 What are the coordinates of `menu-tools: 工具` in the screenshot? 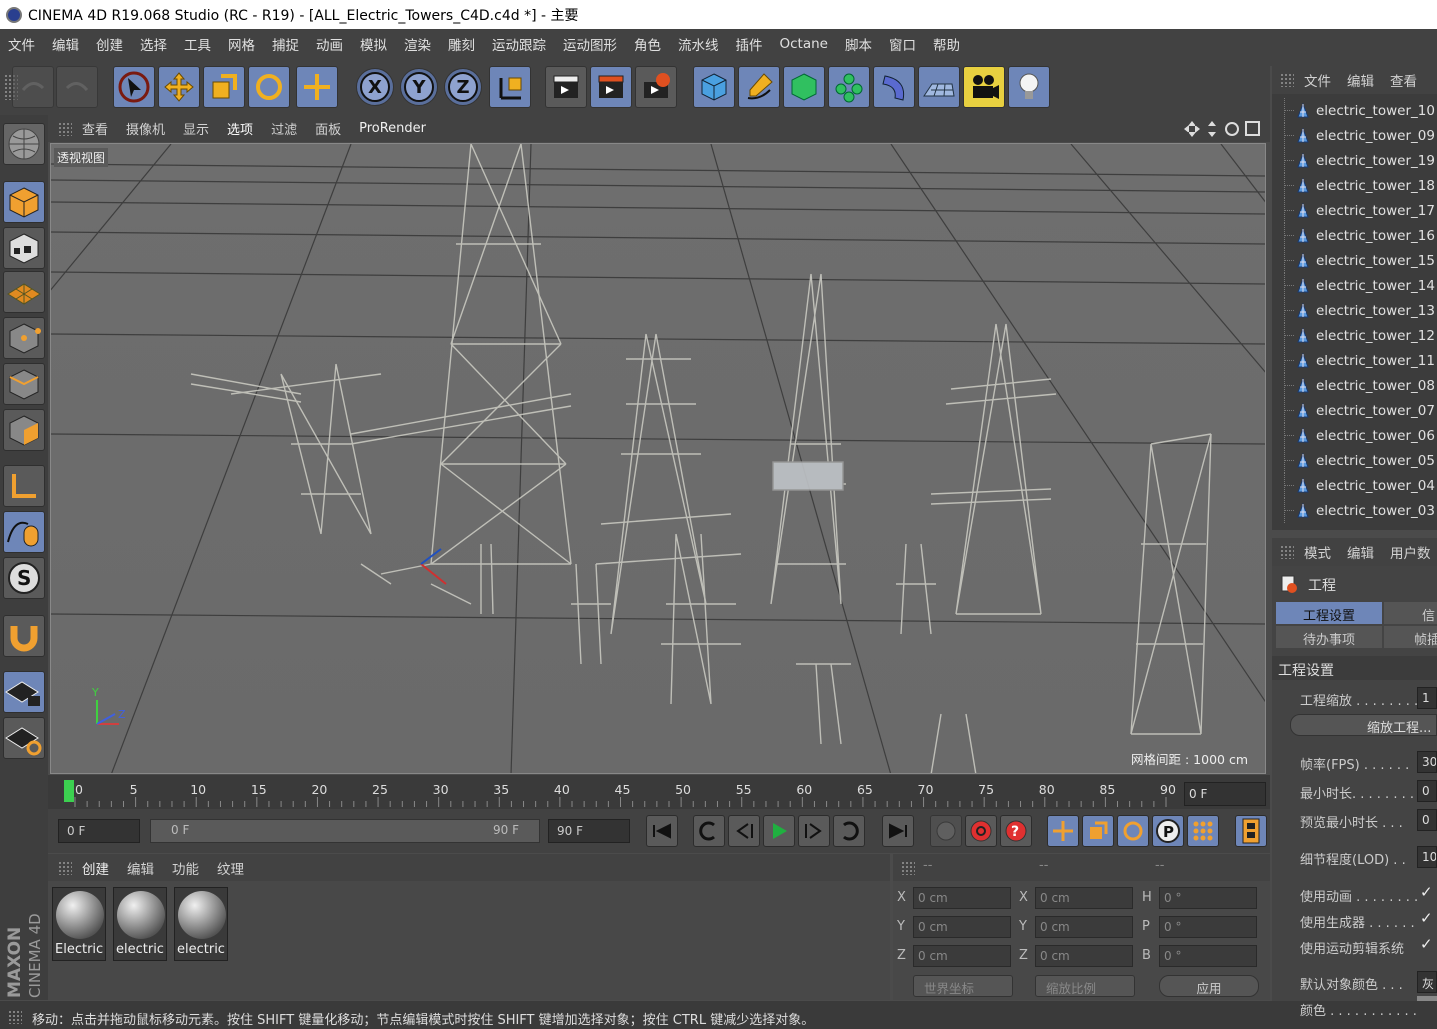 It's located at (197, 44).